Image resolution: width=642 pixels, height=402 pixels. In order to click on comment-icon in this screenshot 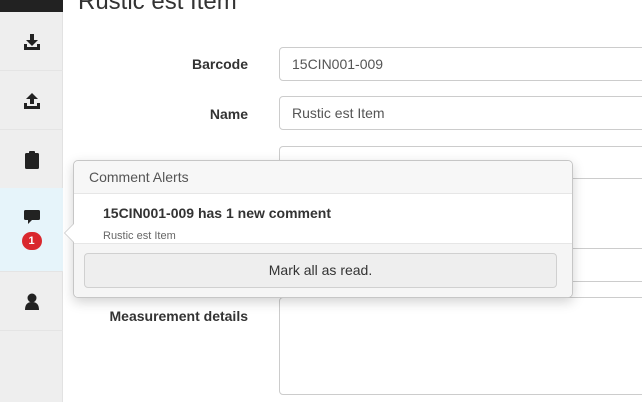, I will do `click(31, 217)`.